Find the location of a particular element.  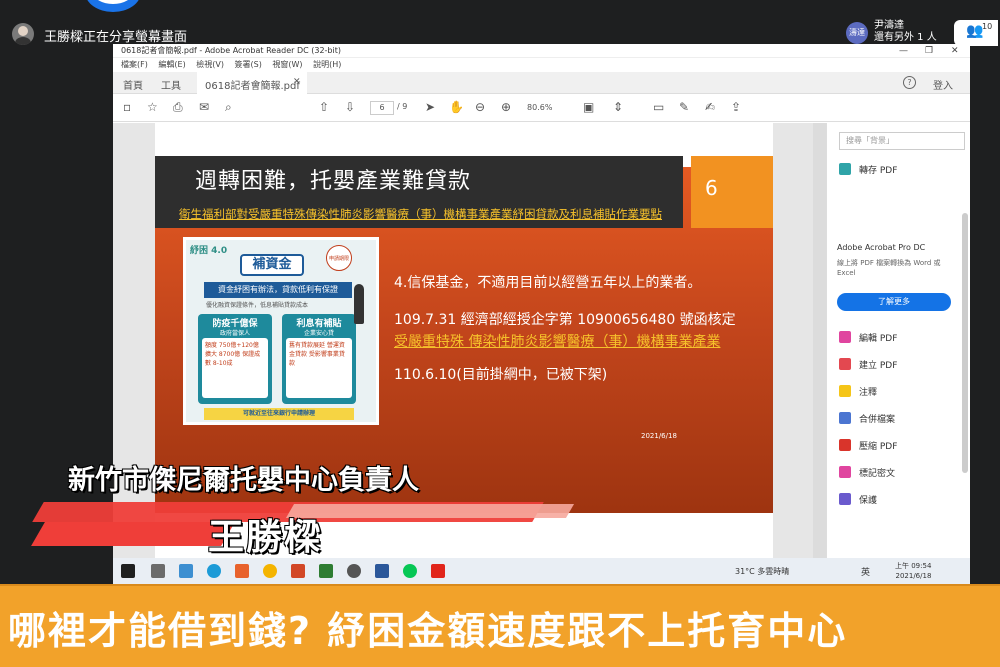

menu-window: 視窗(W) is located at coordinates (287, 65).